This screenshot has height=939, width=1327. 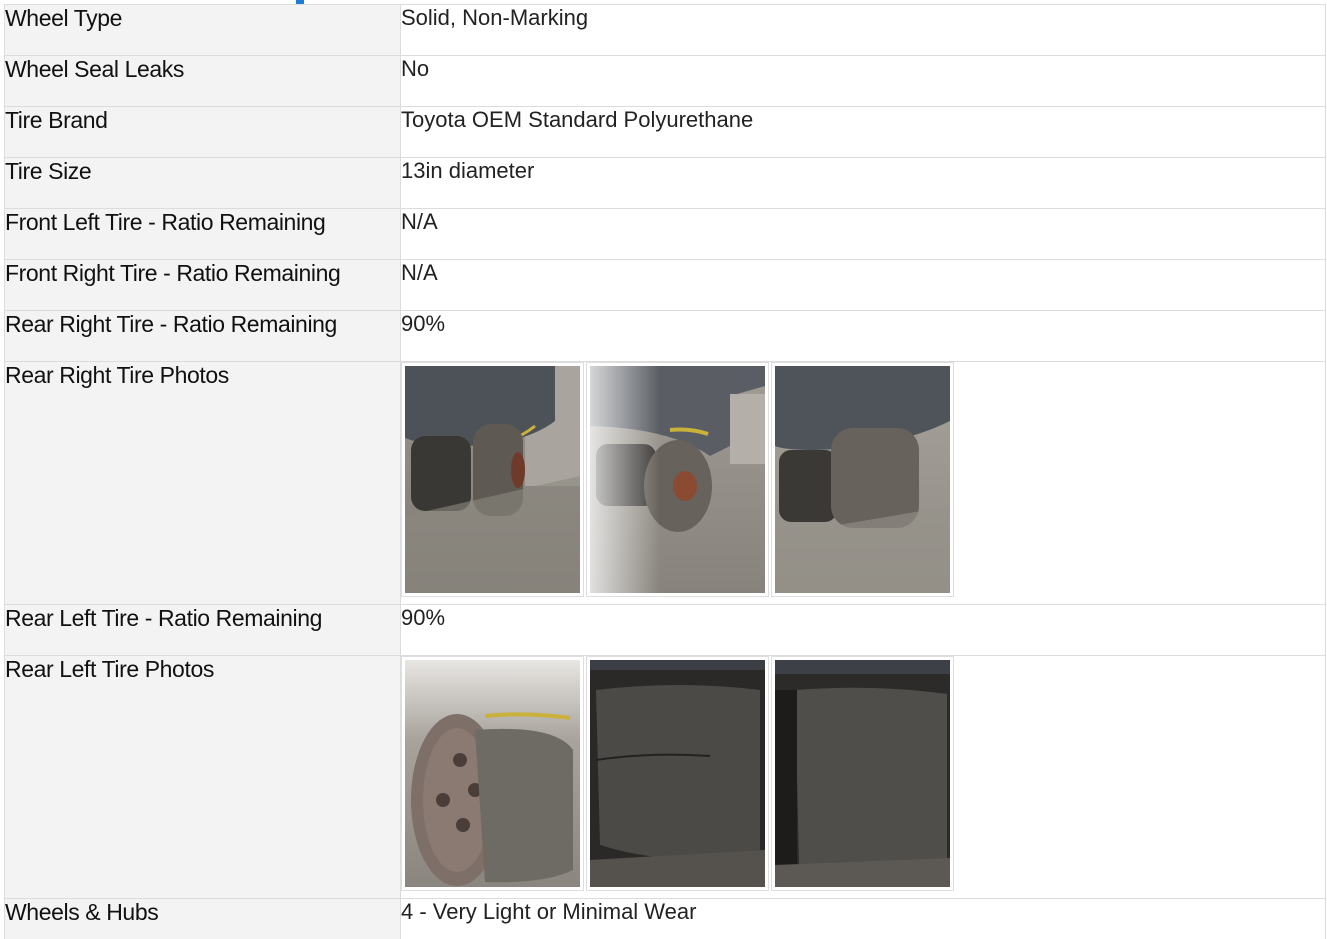 I want to click on table-row-rear-right-ratio: Rear Right Tire - Ratio Remaining 90%, so click(x=665, y=336).